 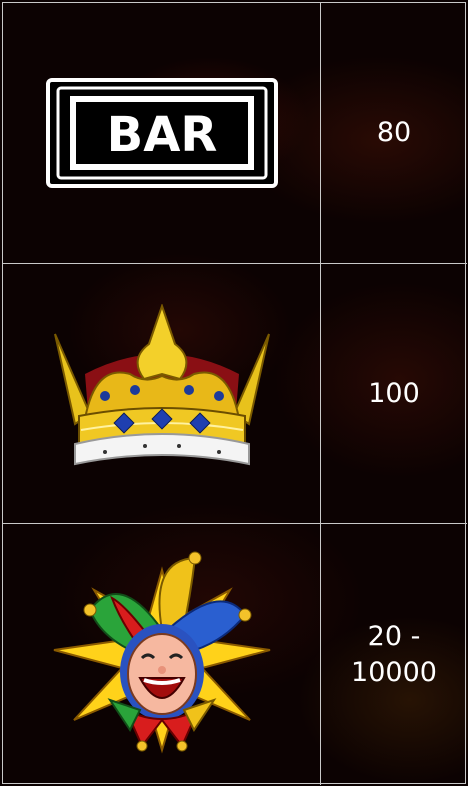 I want to click on payout-value-crown: 100, so click(x=394, y=393).